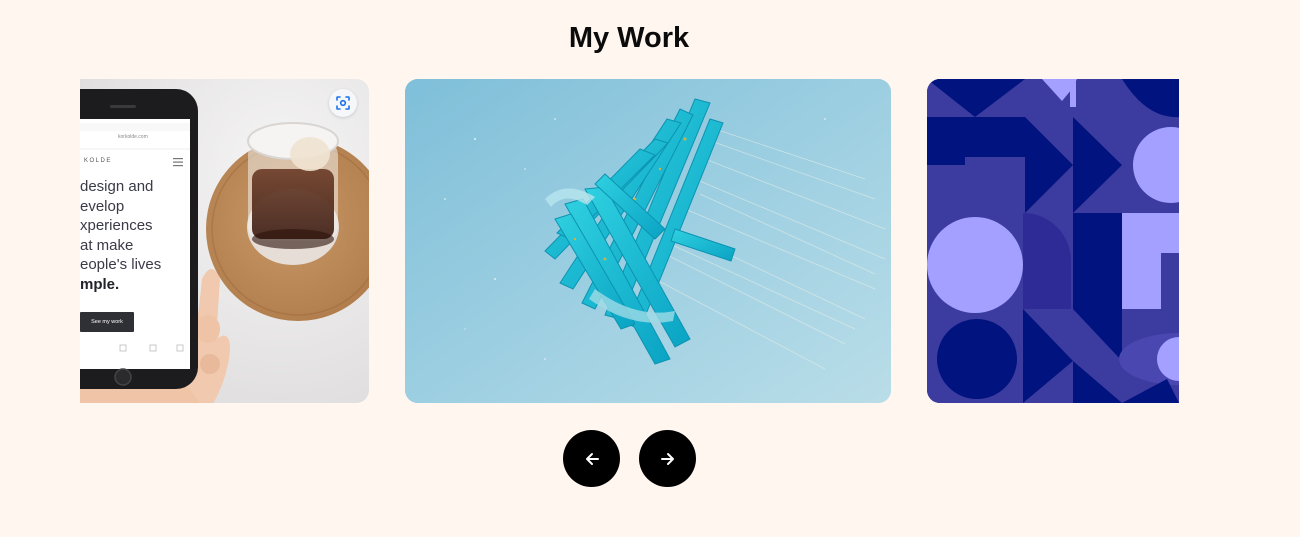 Image resolution: width=1300 pixels, height=537 pixels. I want to click on pattern-artwork, so click(1053, 241).